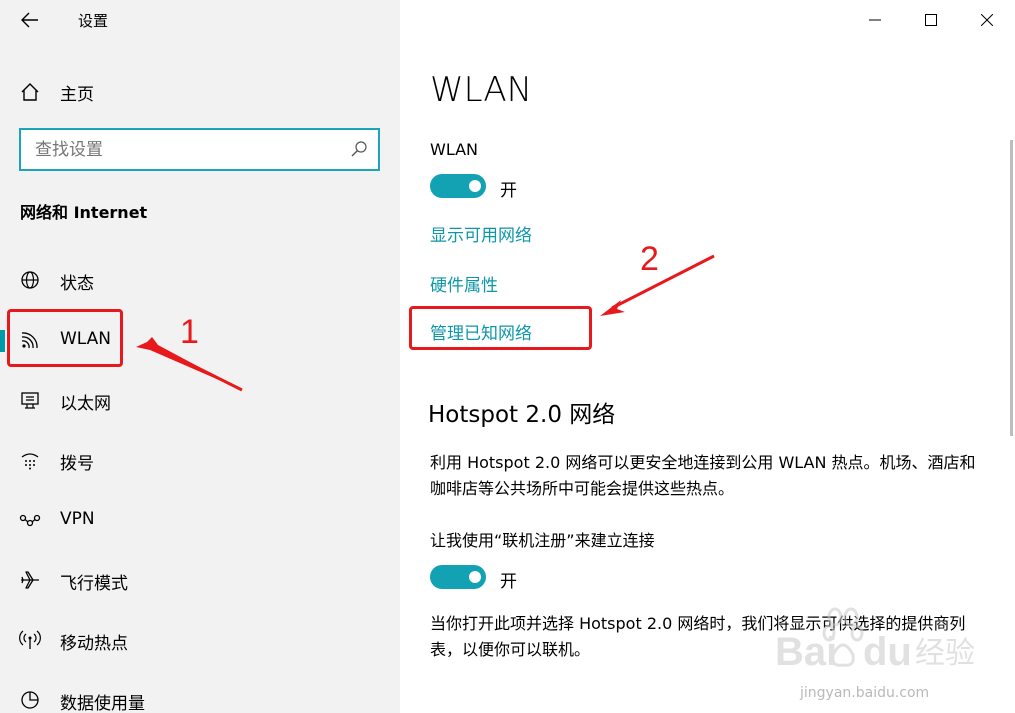 The height and width of the screenshot is (713, 1015). I want to click on hotspot-icon, so click(30, 640).